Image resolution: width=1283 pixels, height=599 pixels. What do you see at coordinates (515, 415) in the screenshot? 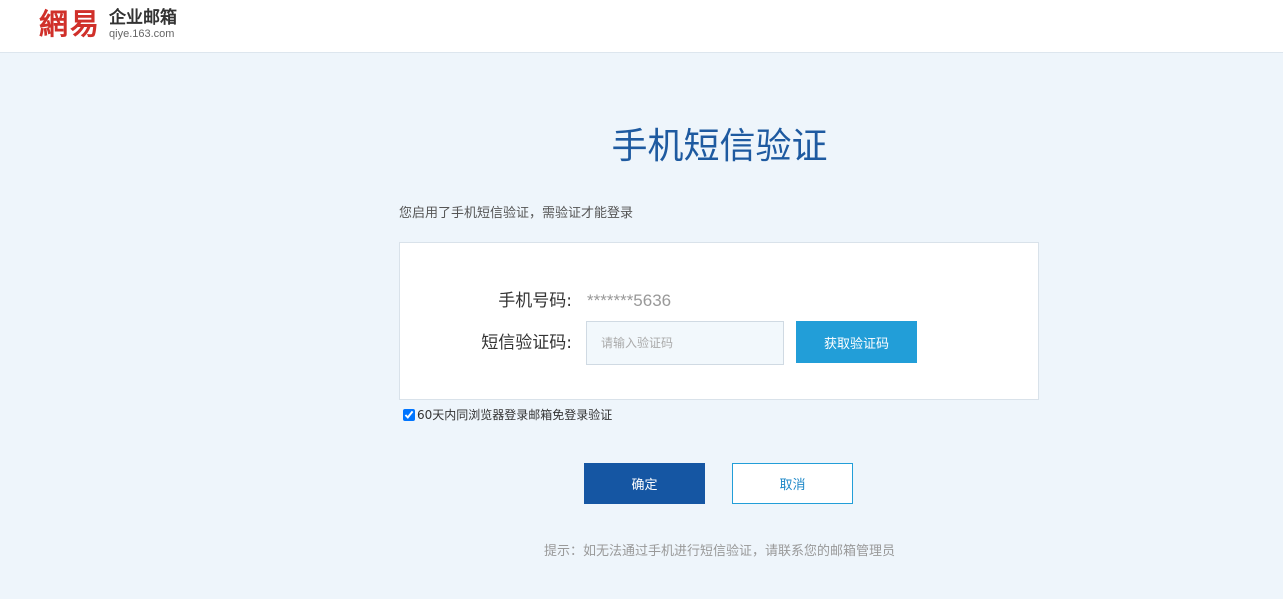
I see `remember-label: 60天内同浏览器登录邮箱免登录验证` at bounding box center [515, 415].